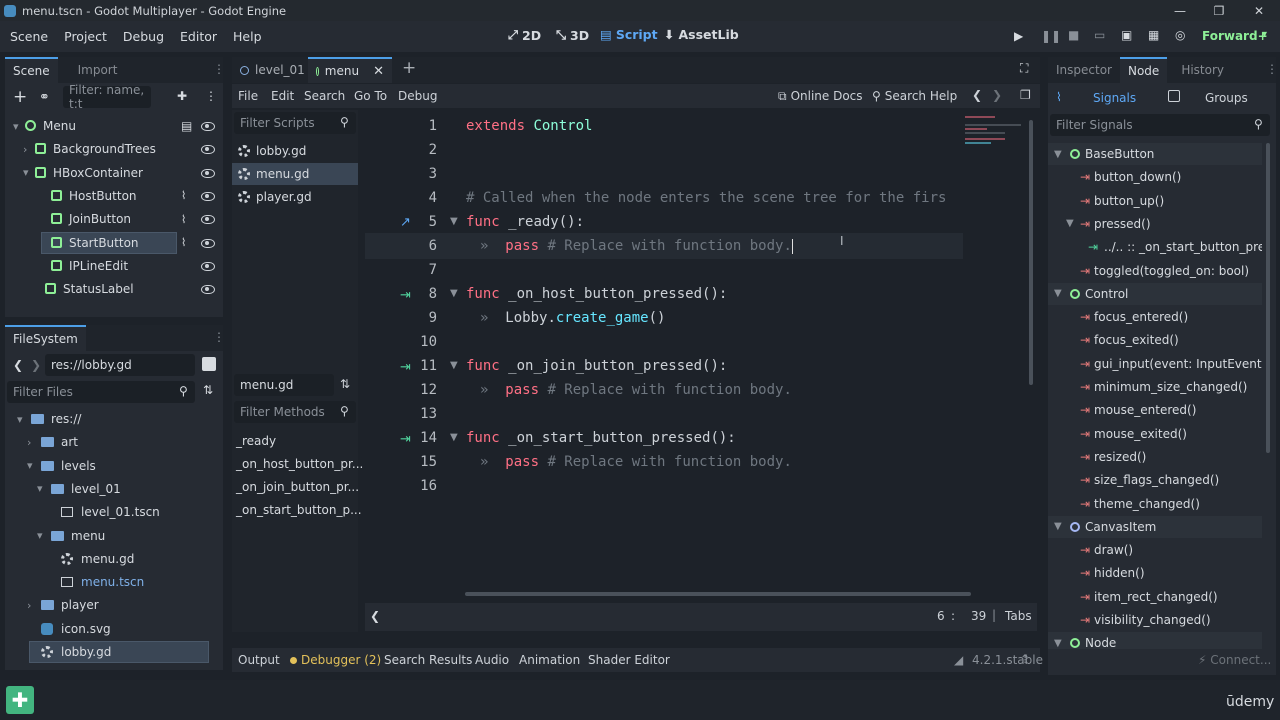 The height and width of the screenshot is (720, 1280). Describe the element at coordinates (1025, 659) in the screenshot. I see `expand-panel-icon: ⇡` at that location.